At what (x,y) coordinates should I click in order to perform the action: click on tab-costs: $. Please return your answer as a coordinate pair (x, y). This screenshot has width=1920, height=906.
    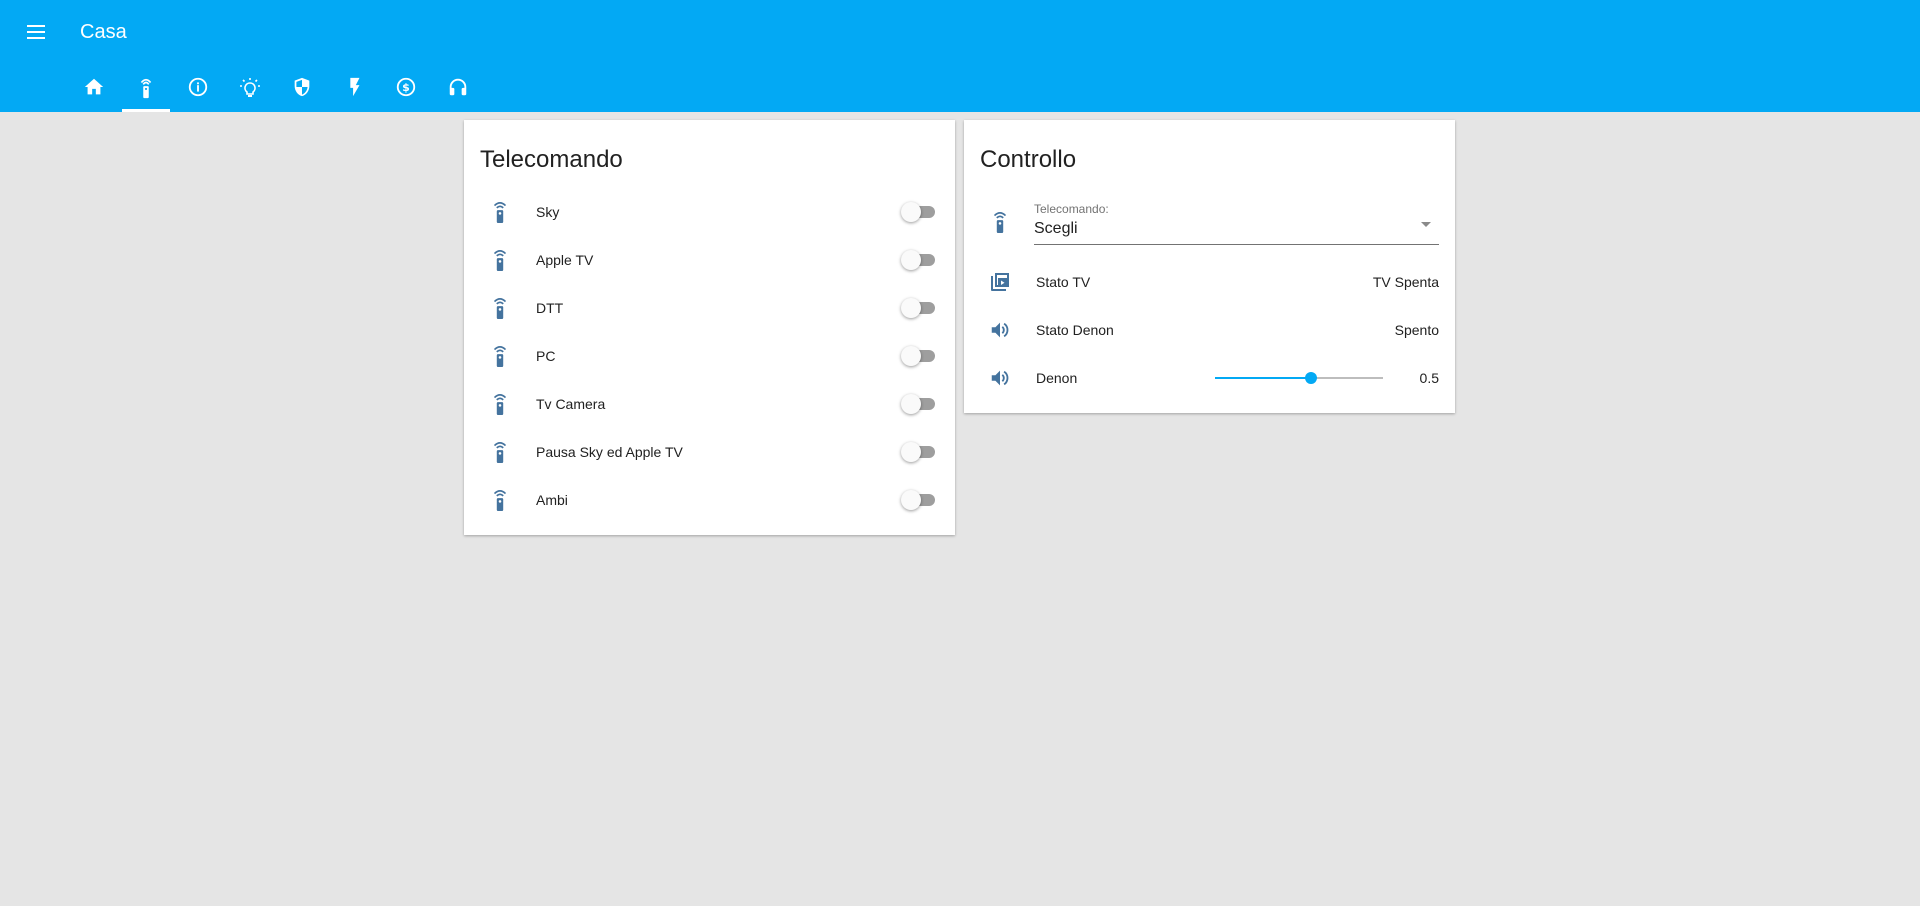
    Looking at the image, I should click on (406, 91).